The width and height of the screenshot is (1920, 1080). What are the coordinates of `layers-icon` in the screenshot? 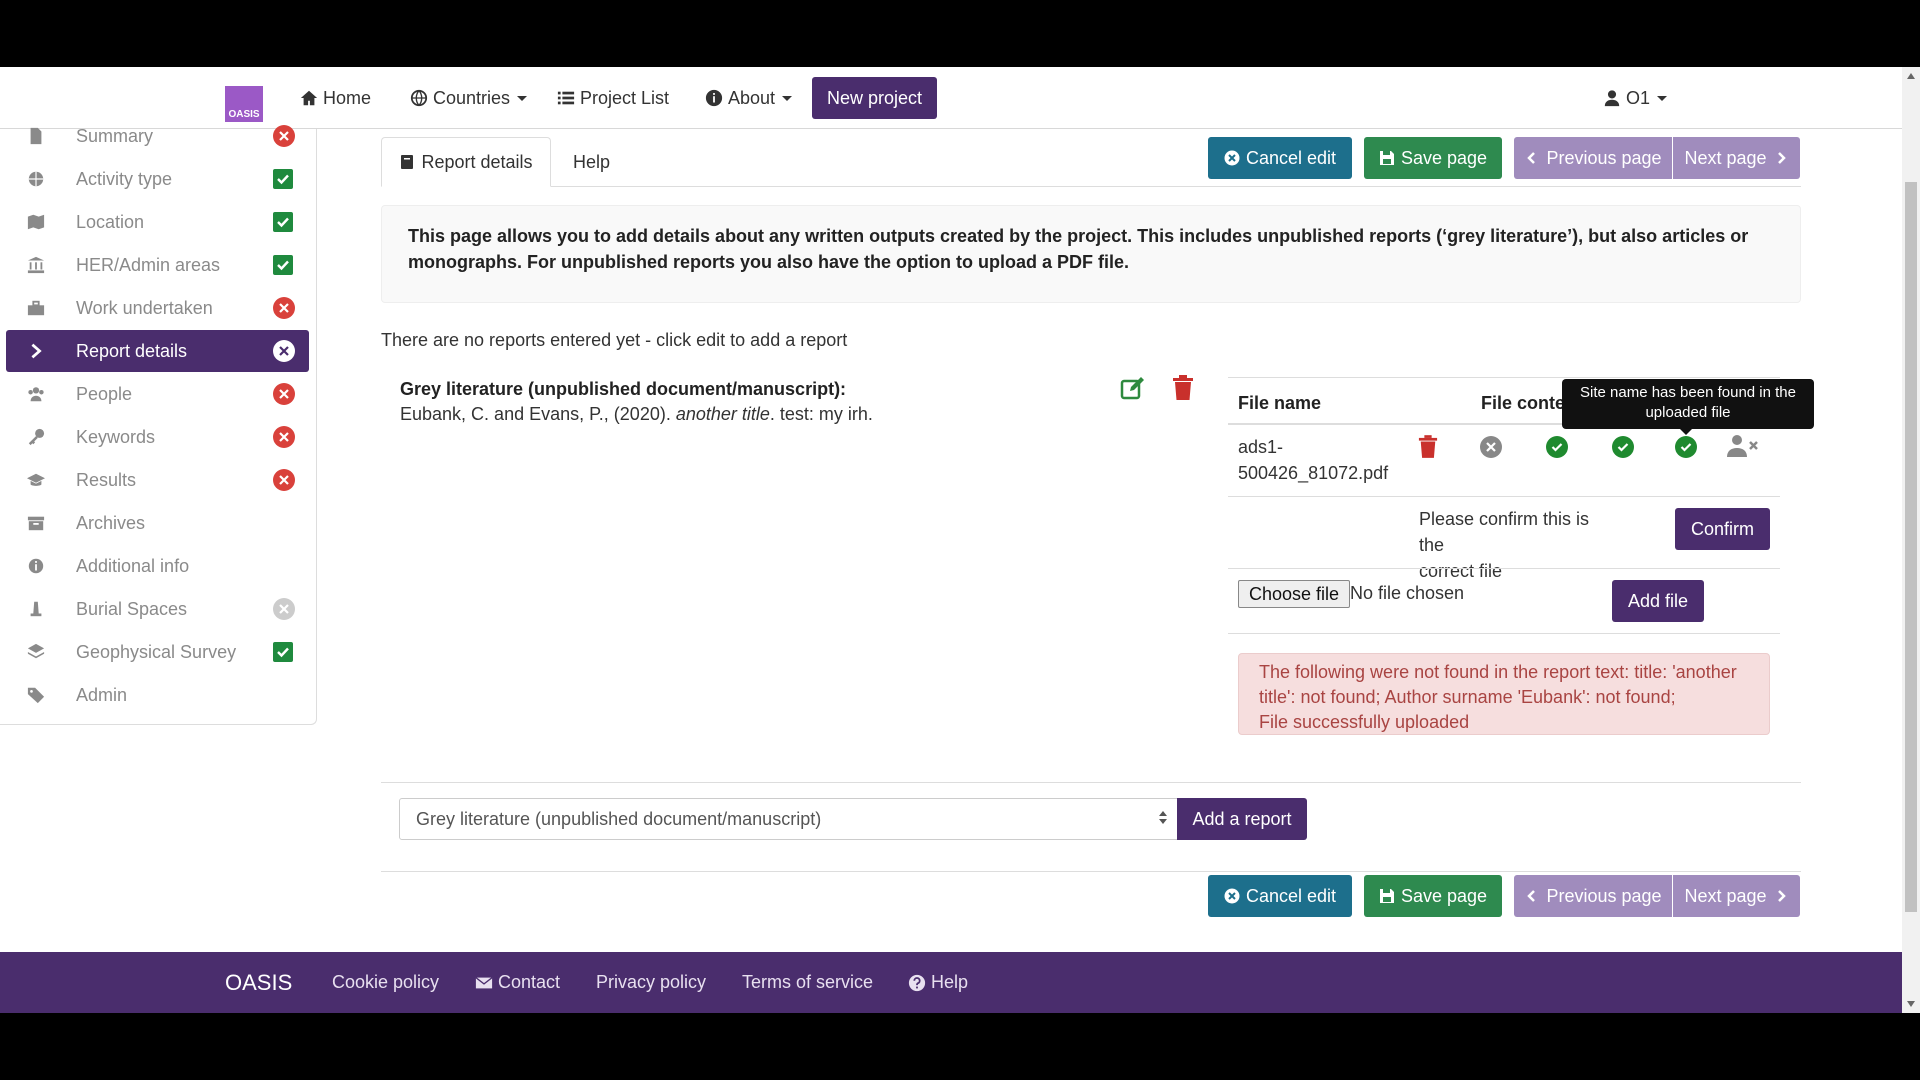 It's located at (36, 651).